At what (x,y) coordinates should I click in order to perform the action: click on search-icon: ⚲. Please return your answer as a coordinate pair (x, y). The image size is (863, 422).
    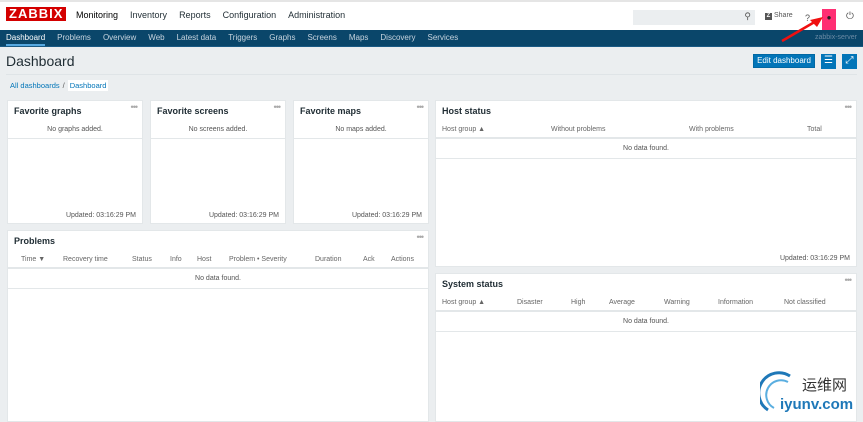
    Looking at the image, I should click on (747, 16).